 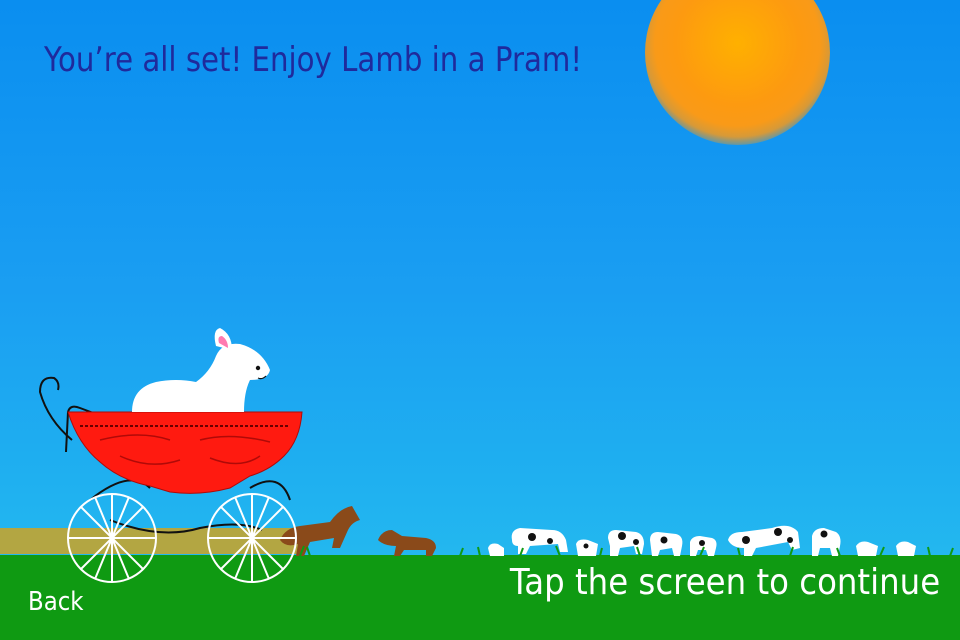 I want to click on lamb-icon, so click(x=201, y=370).